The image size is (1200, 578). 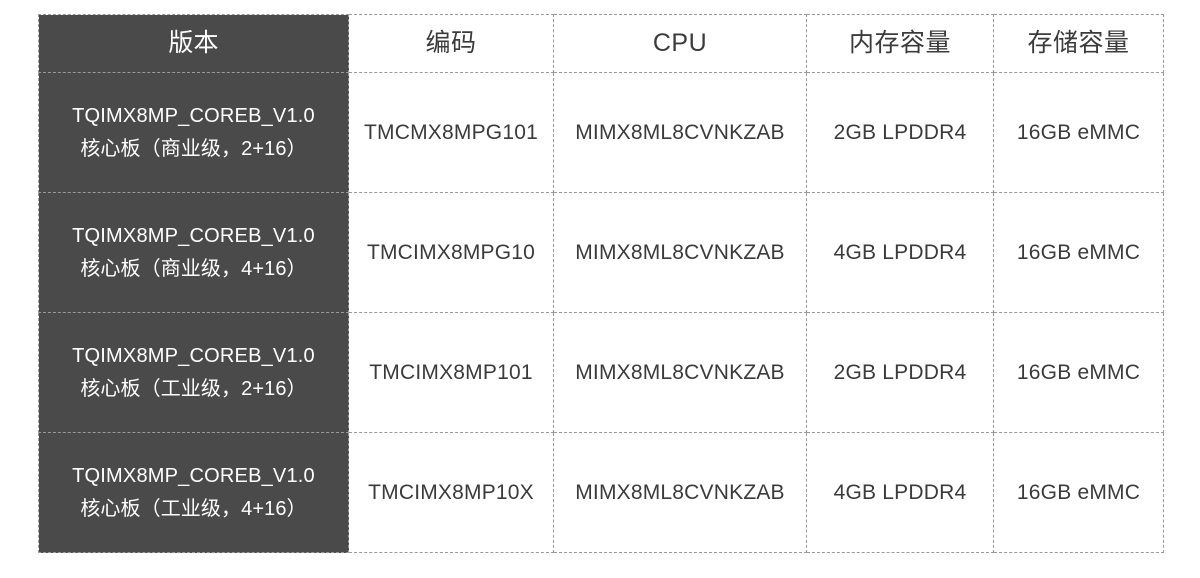 What do you see at coordinates (900, 43) in the screenshot?
I see `column-header-memory: 内存容量` at bounding box center [900, 43].